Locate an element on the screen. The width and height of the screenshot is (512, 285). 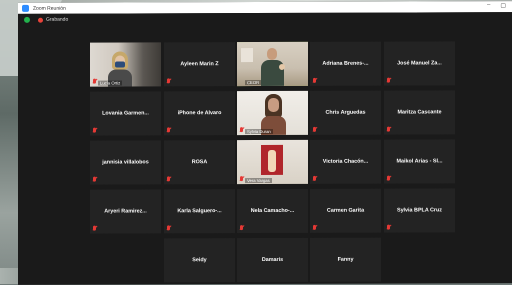
participant-name: Carmen Garita is located at coordinates (345, 210).